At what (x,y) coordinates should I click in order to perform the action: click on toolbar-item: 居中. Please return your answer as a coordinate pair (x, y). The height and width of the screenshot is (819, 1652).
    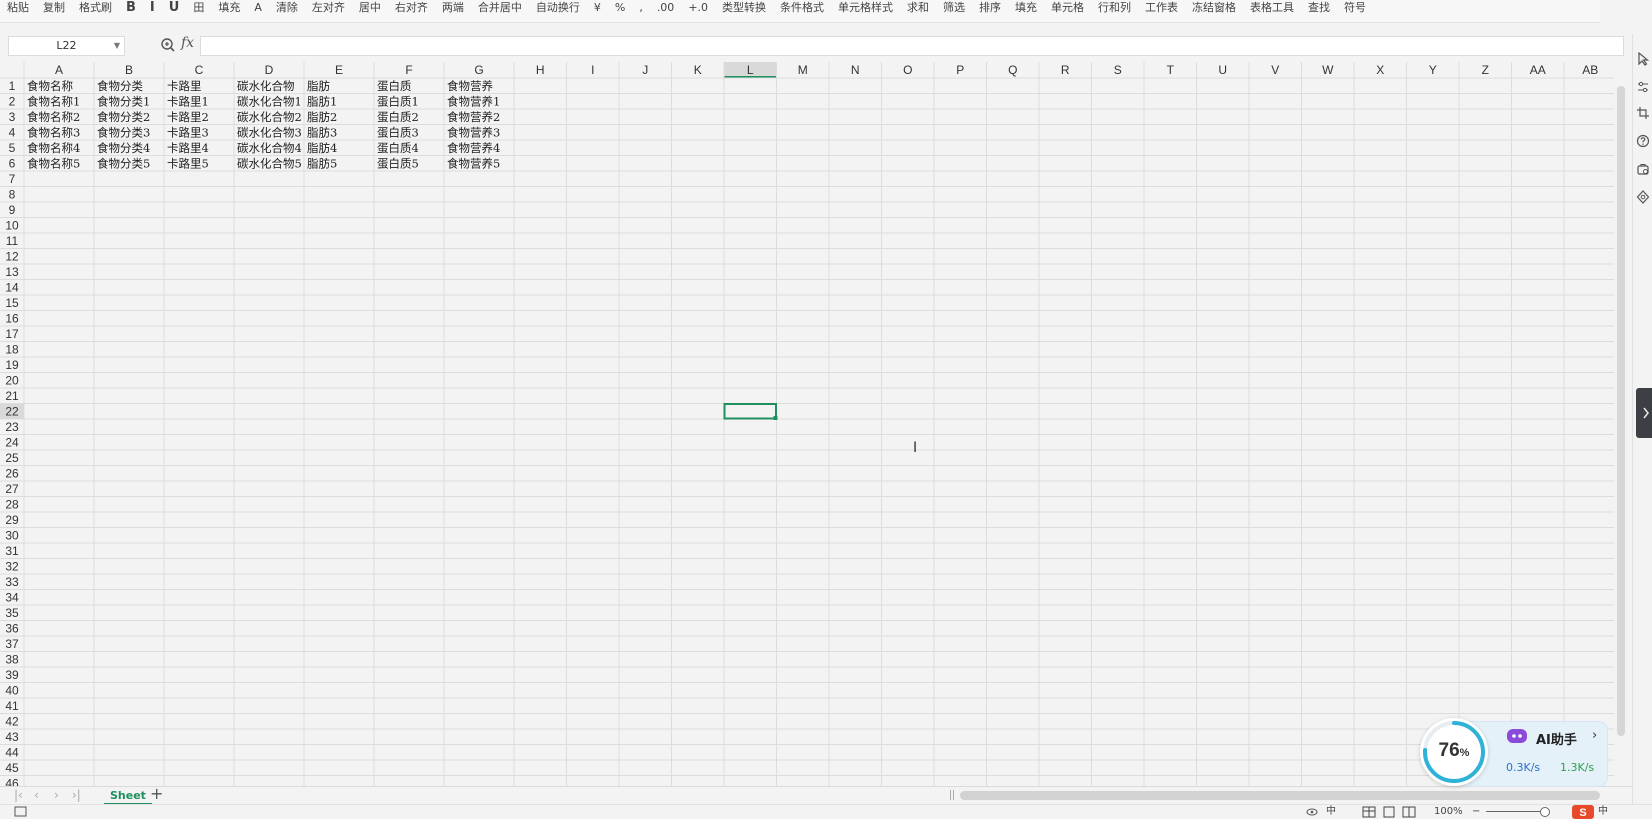
    Looking at the image, I should click on (370, 8).